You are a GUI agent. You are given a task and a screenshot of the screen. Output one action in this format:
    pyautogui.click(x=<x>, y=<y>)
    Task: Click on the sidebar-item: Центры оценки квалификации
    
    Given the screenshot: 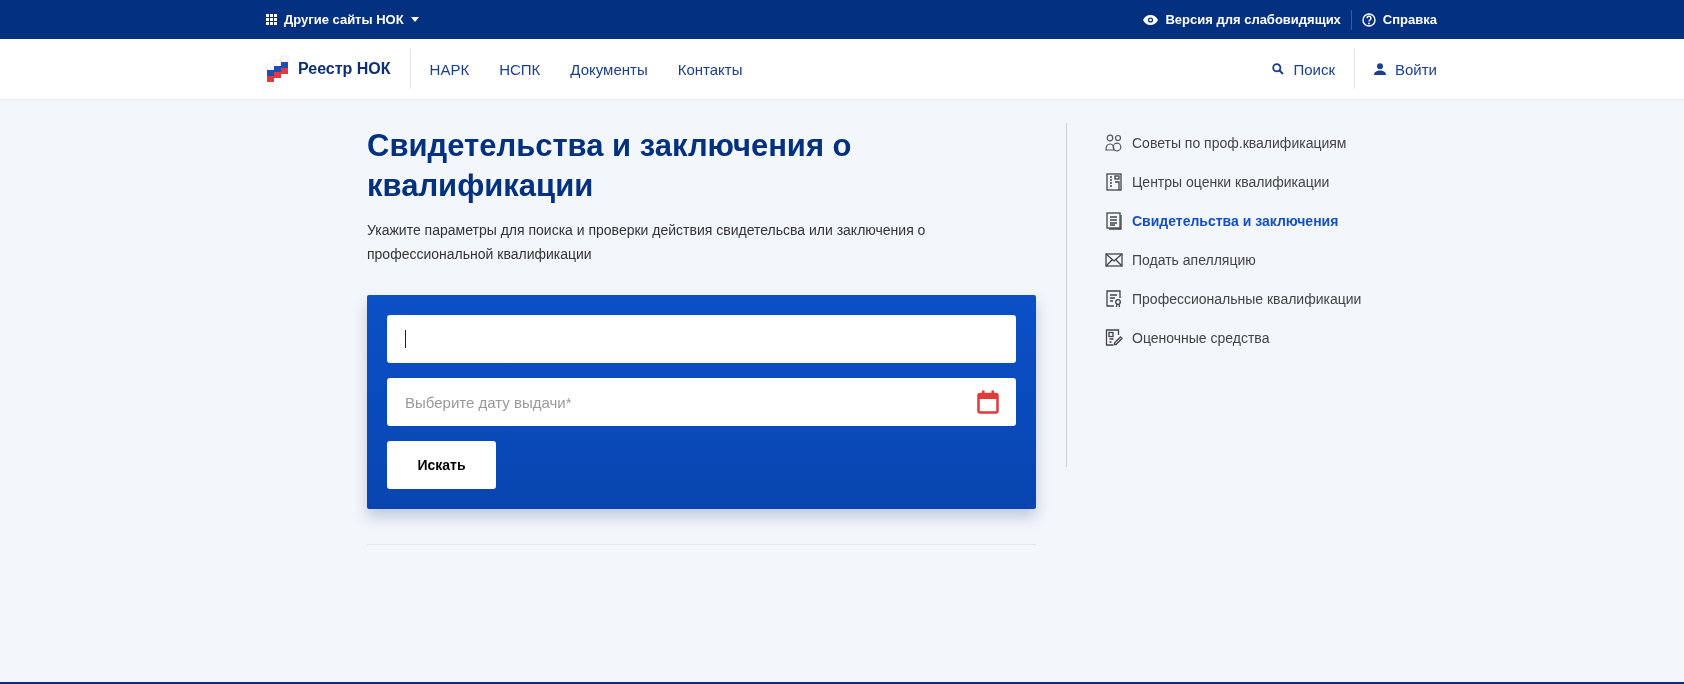 What is the action you would take?
    pyautogui.click(x=1233, y=181)
    